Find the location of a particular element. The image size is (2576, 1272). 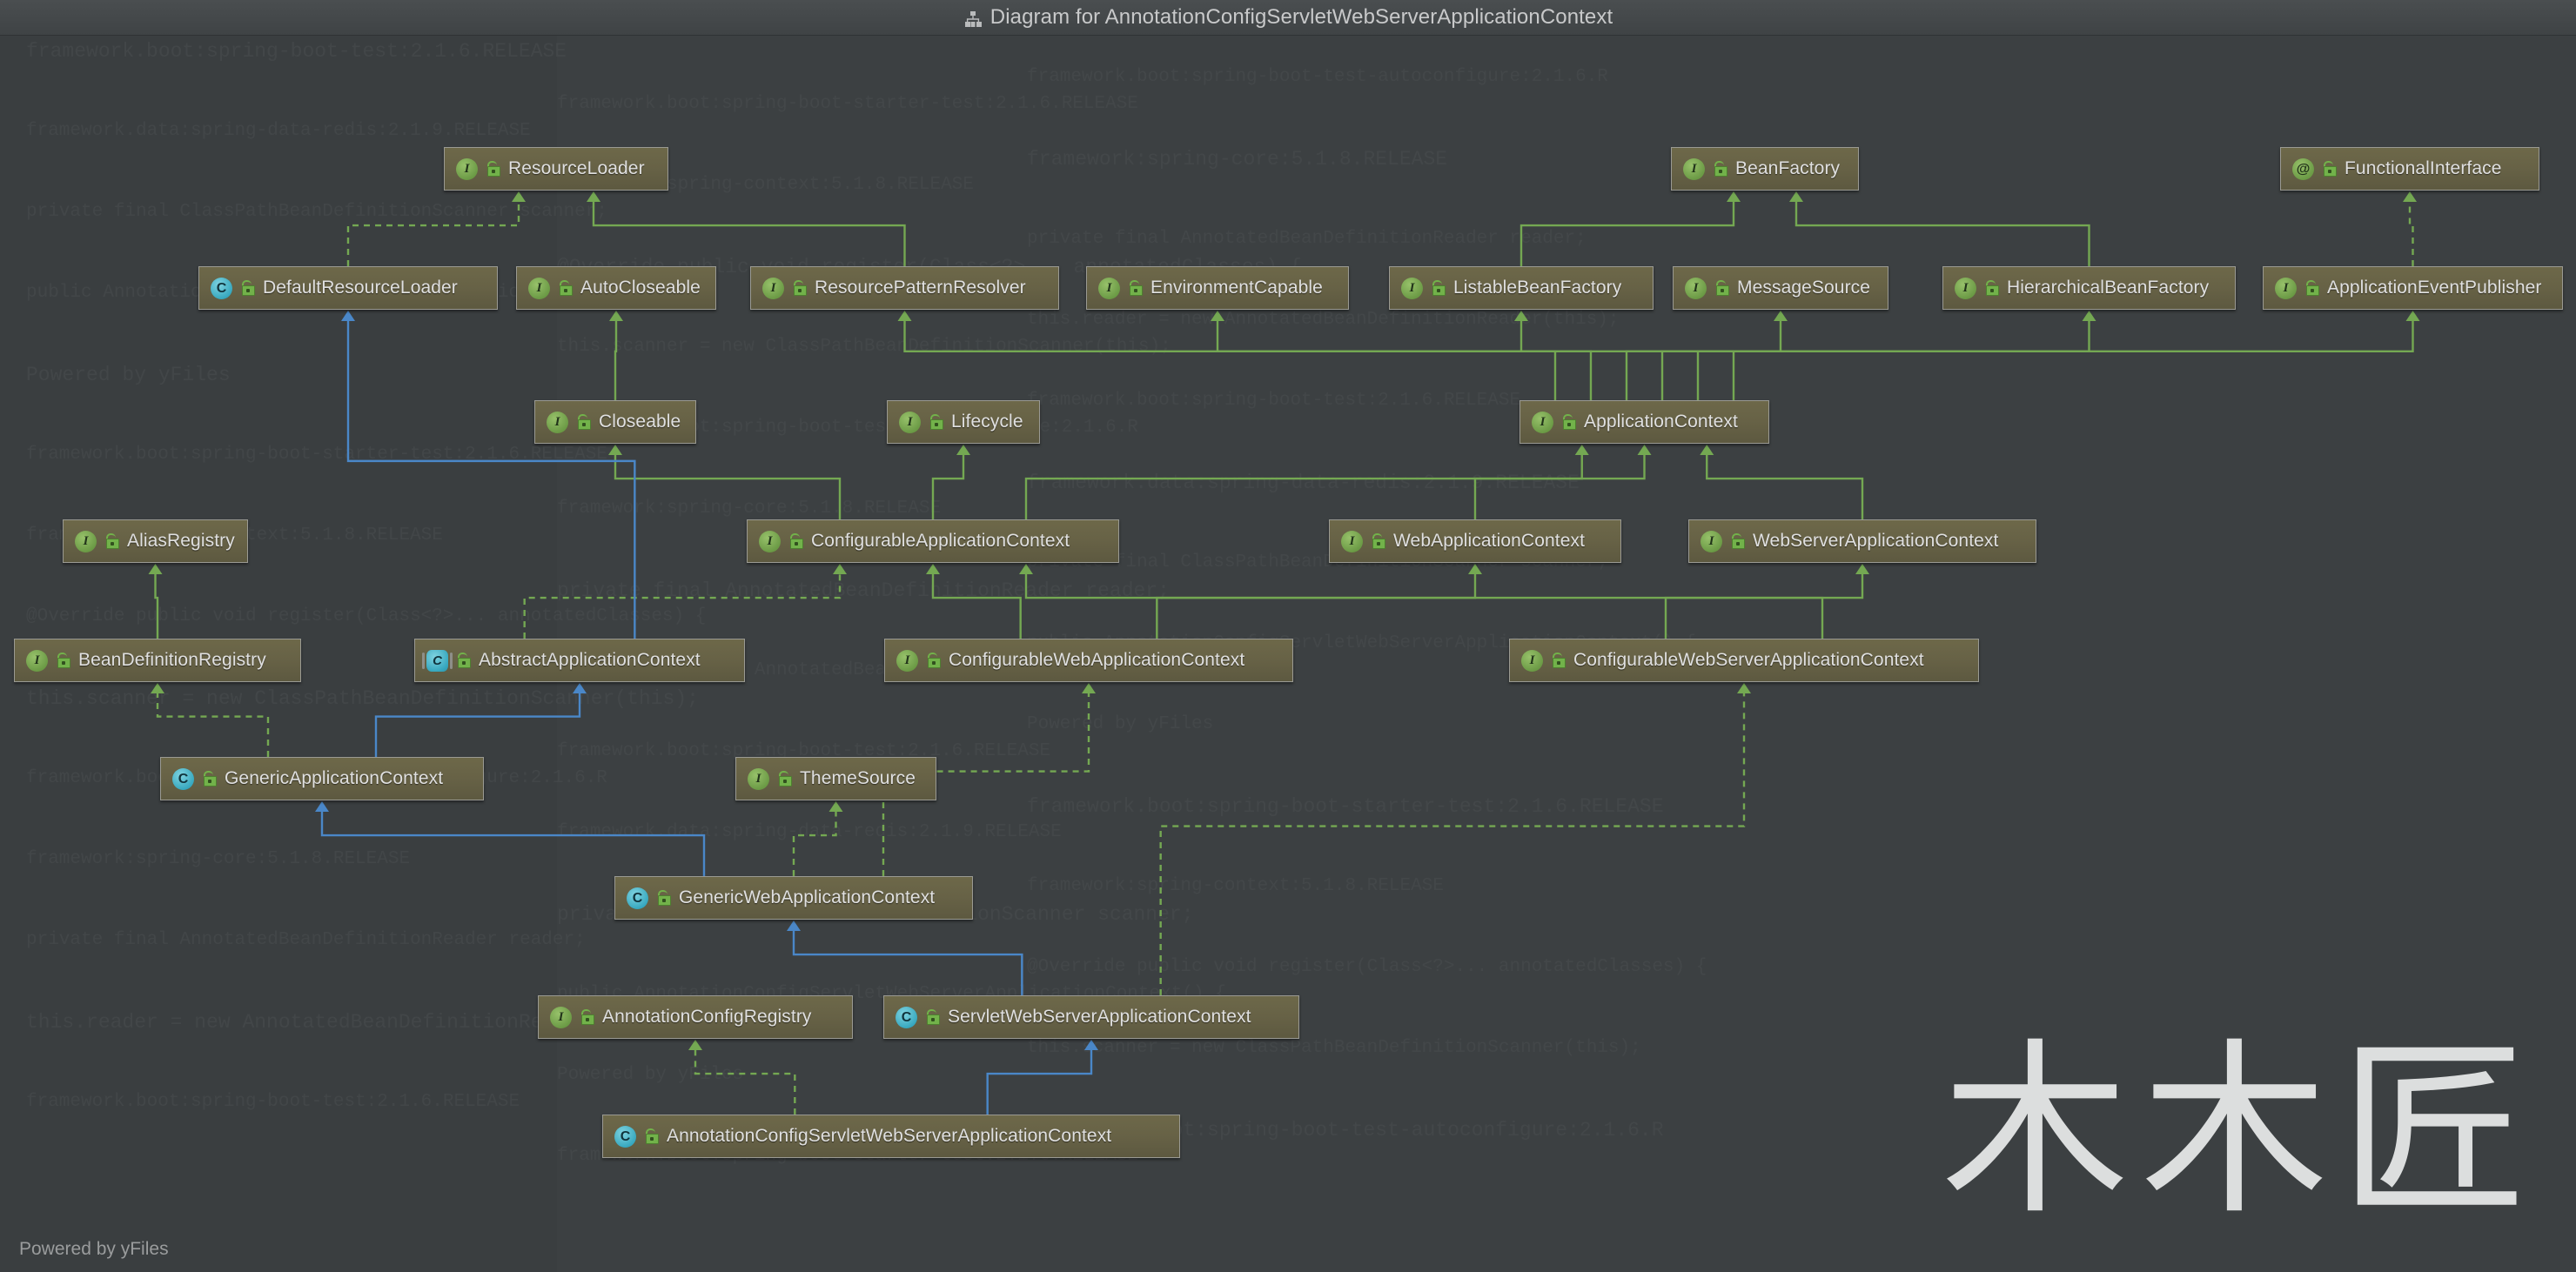

uml-node-label: AutoCloseable is located at coordinates (640, 288).